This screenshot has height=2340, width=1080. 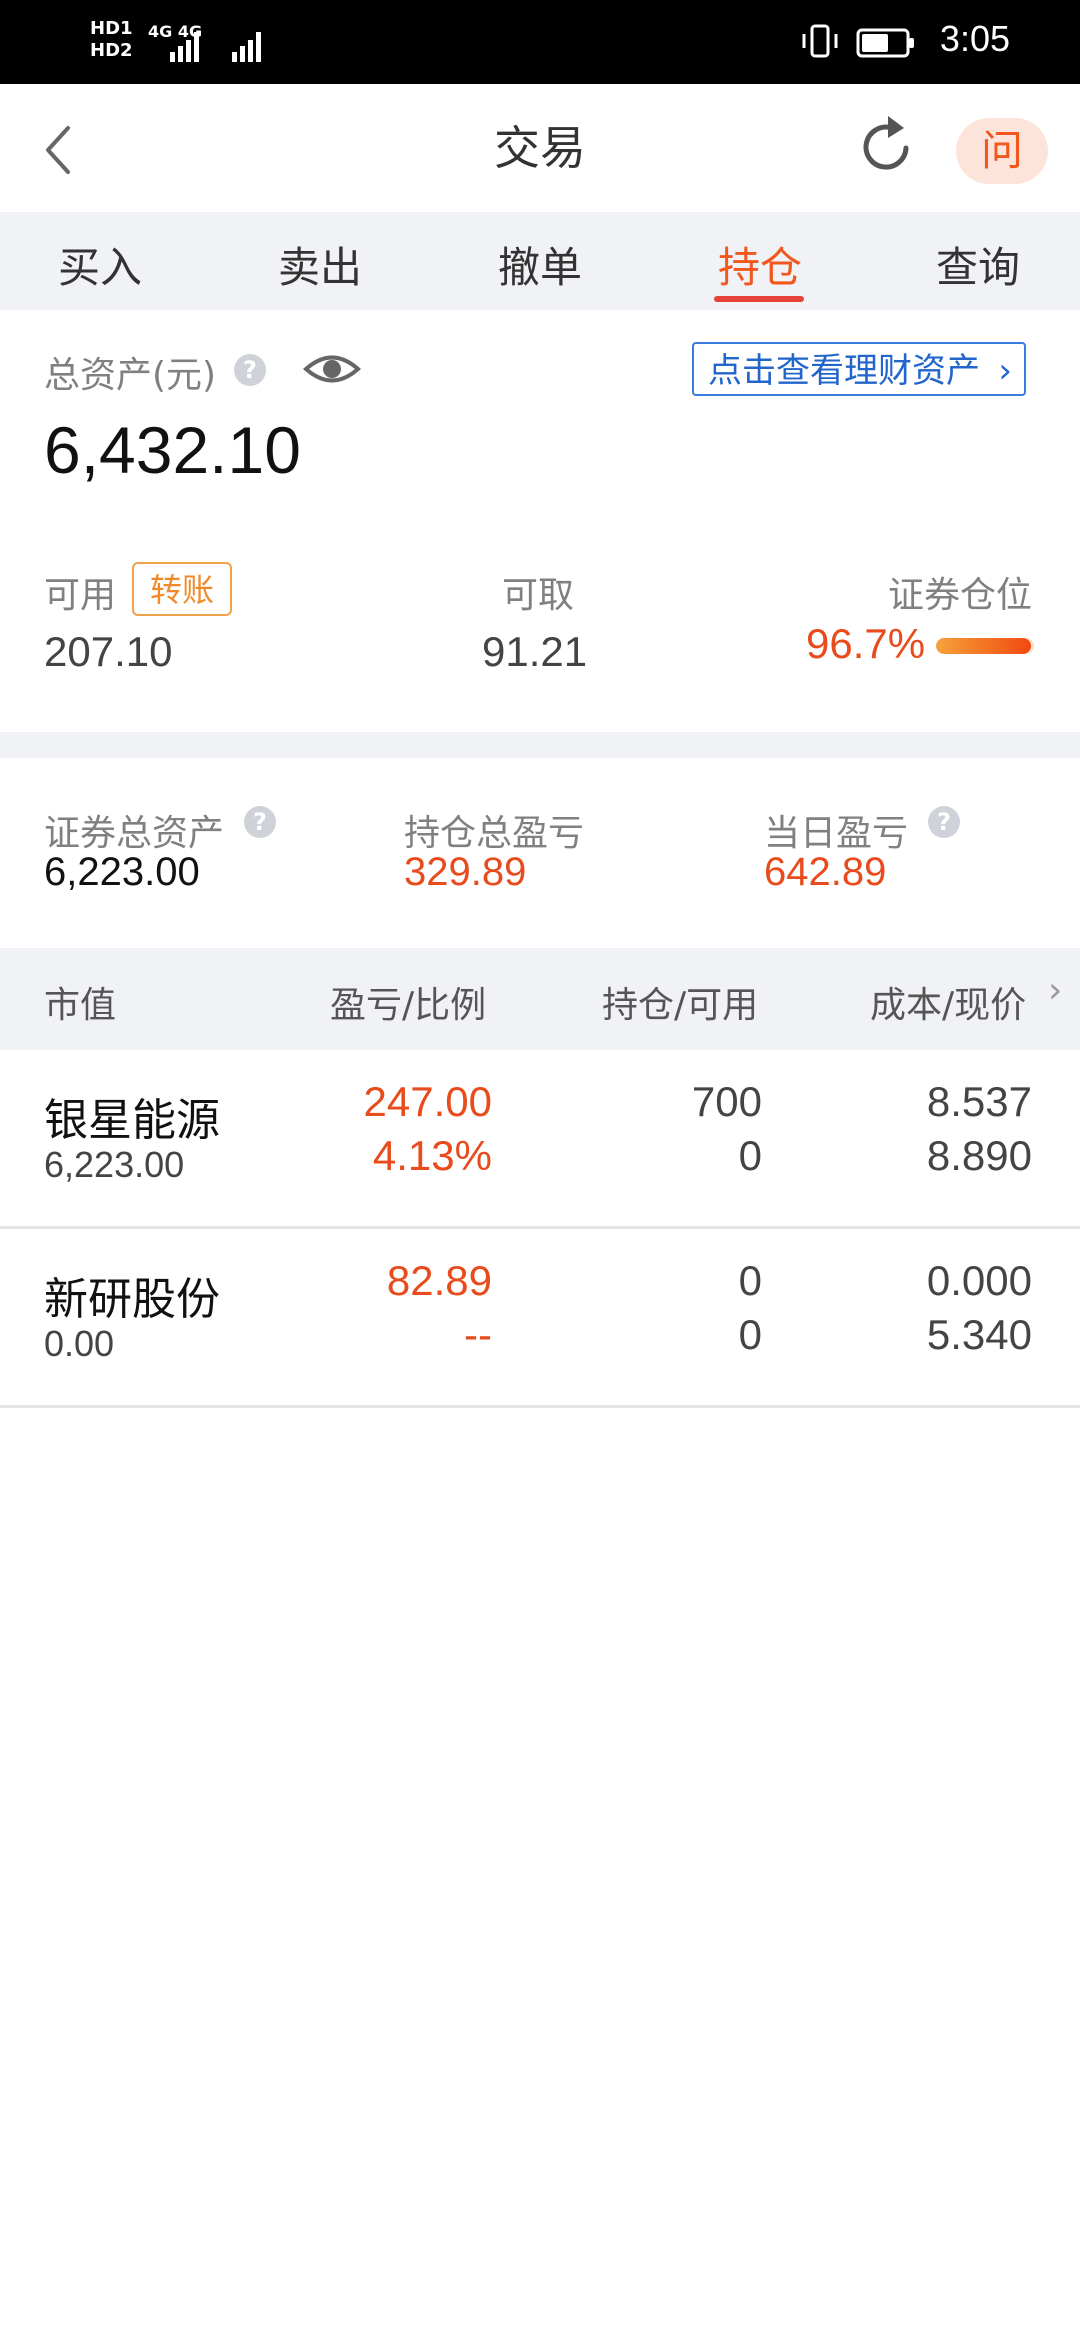 I want to click on table-row: 新研股份 0.00 82.89 -- 0 0 0.000 5.340, so click(x=540, y=1317).